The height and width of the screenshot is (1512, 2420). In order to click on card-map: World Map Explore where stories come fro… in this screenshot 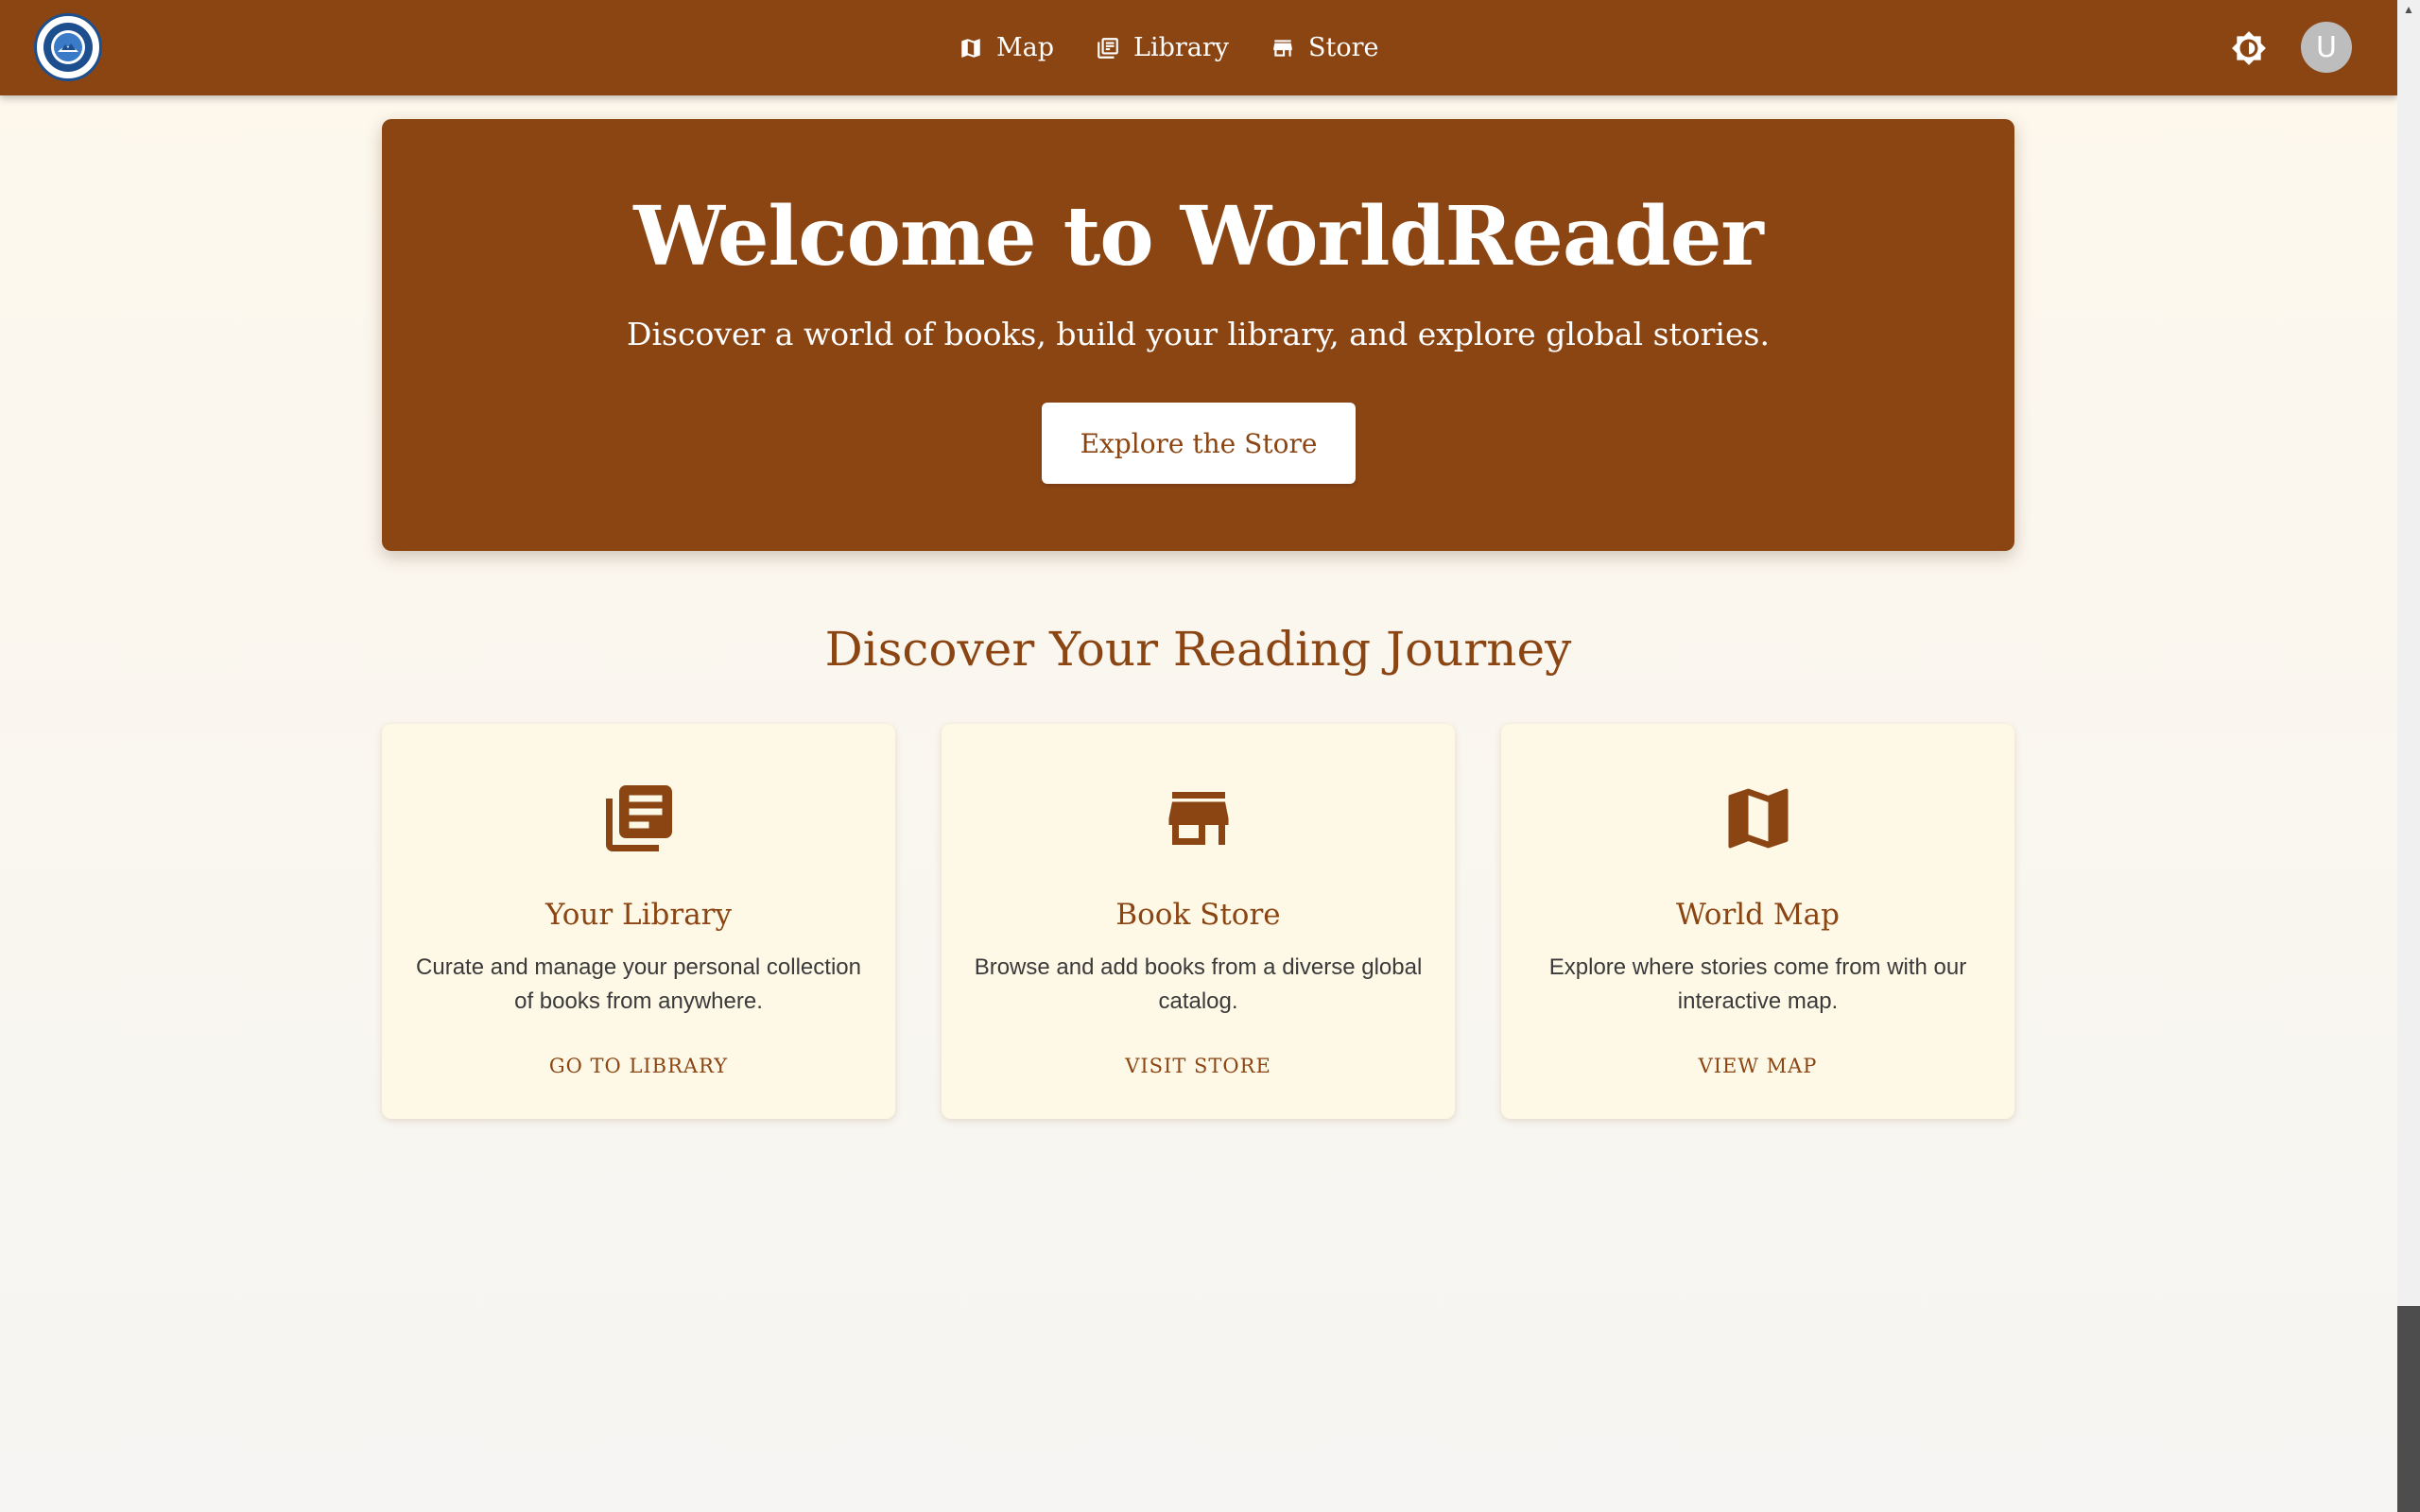, I will do `click(1758, 921)`.